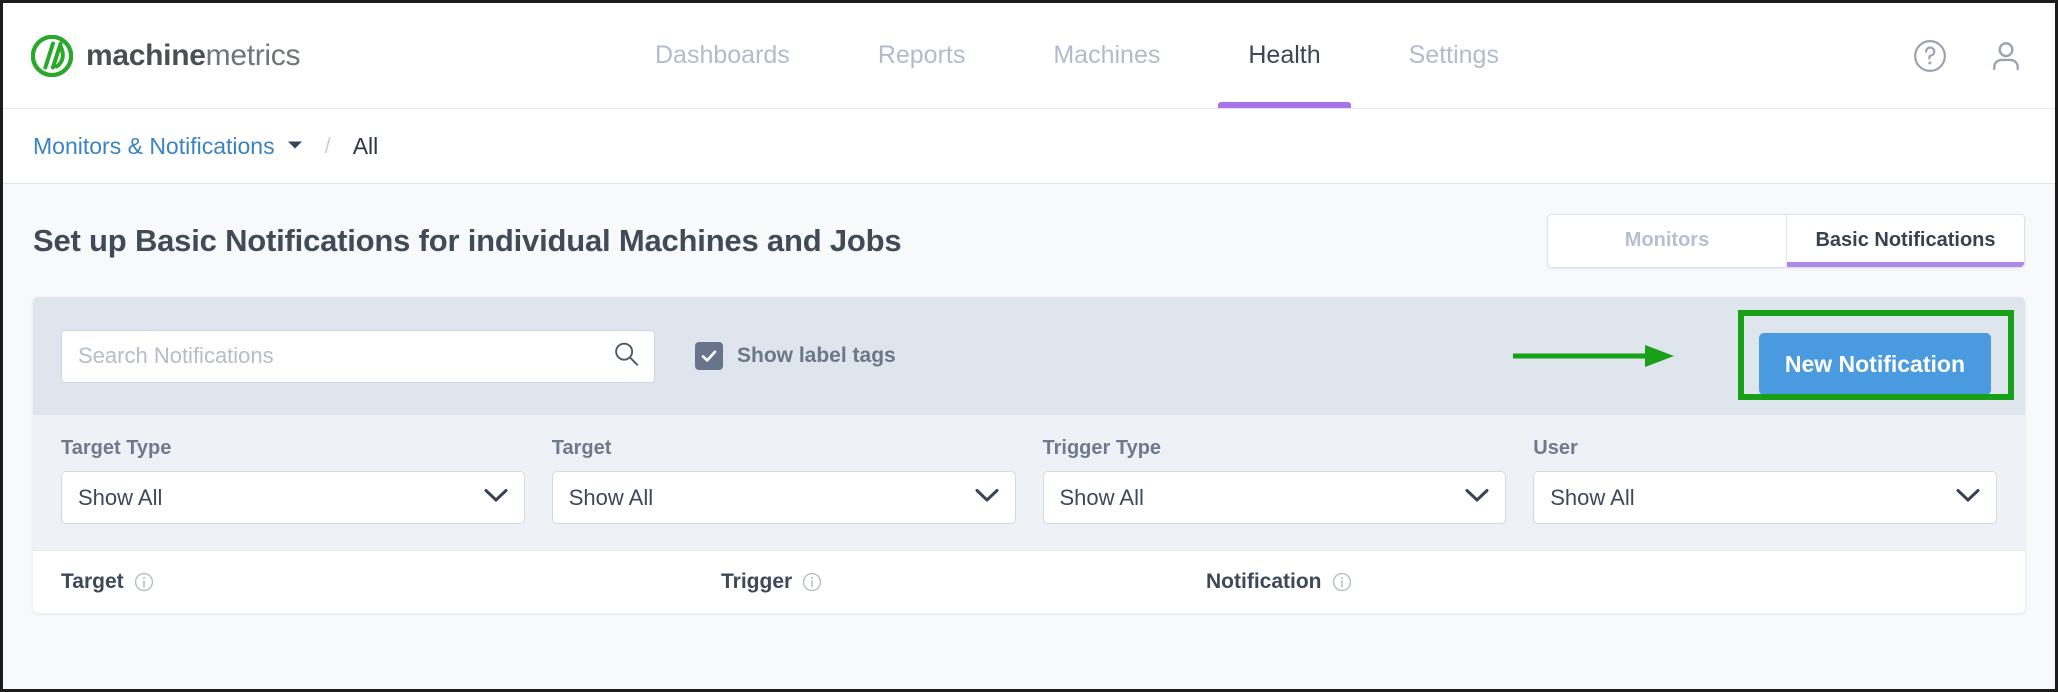 This screenshot has width=2058, height=692. What do you see at coordinates (1765, 497) in the screenshot?
I see `user-select: Show All` at bounding box center [1765, 497].